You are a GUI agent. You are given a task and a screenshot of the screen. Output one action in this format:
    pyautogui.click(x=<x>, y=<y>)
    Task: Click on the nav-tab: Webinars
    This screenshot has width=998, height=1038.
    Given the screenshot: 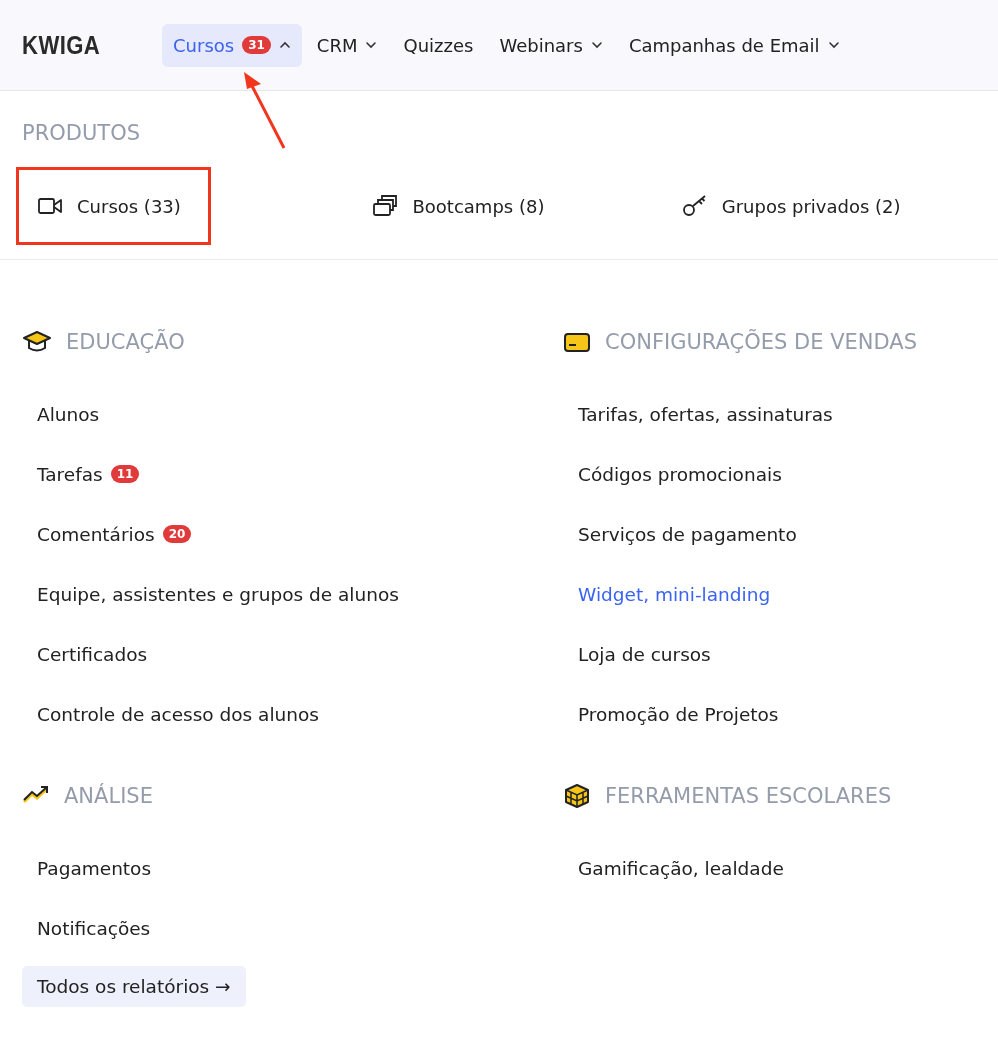 What is the action you would take?
    pyautogui.click(x=551, y=45)
    